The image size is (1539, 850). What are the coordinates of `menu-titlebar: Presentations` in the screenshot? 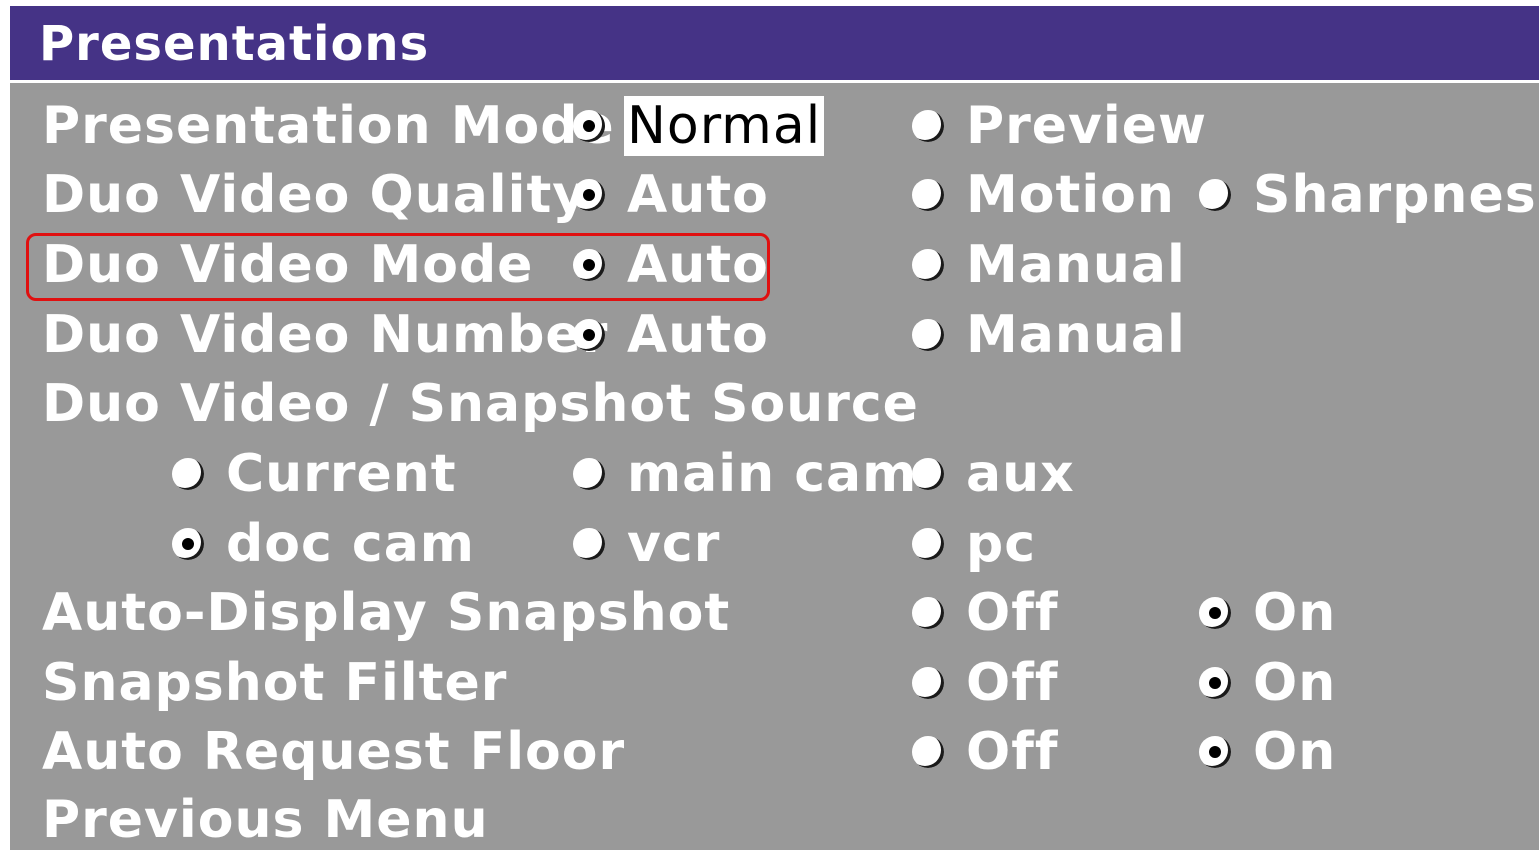 It's located at (774, 44).